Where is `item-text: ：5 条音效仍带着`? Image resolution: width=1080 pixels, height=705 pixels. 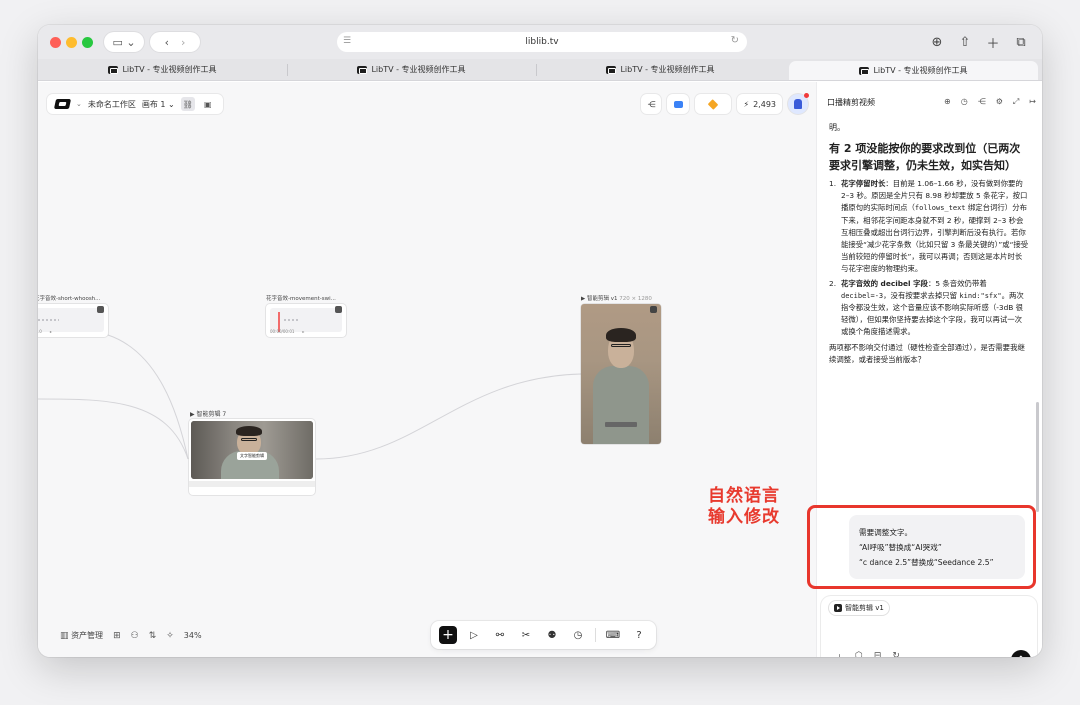 item-text: ：5 条音效仍带着 is located at coordinates (957, 283).